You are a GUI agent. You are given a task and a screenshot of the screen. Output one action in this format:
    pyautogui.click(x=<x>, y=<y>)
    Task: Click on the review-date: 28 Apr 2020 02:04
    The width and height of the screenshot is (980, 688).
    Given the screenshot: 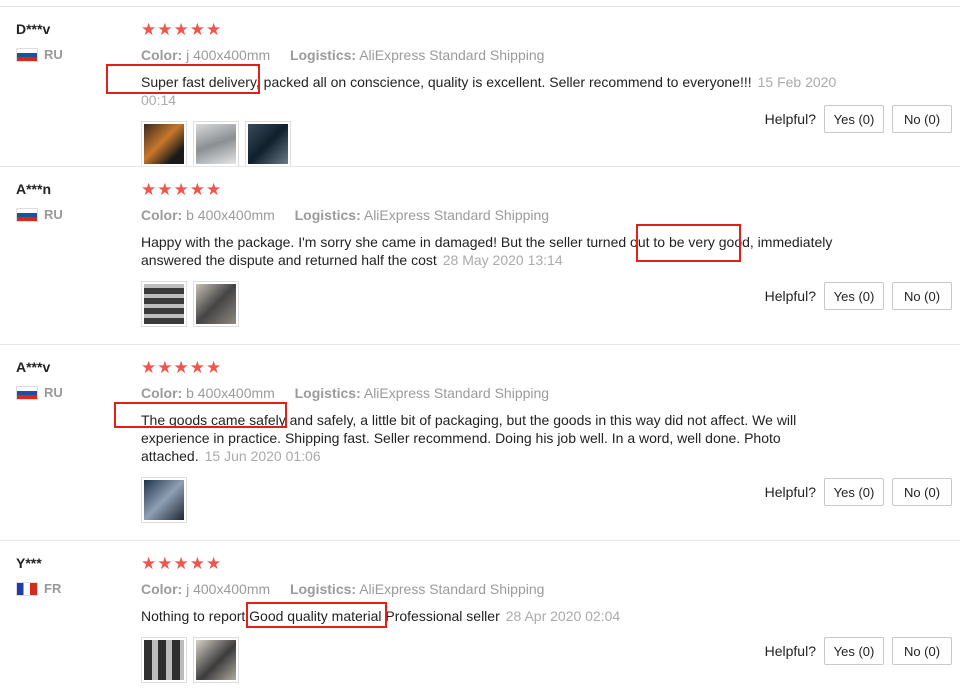 What is the action you would take?
    pyautogui.click(x=563, y=616)
    